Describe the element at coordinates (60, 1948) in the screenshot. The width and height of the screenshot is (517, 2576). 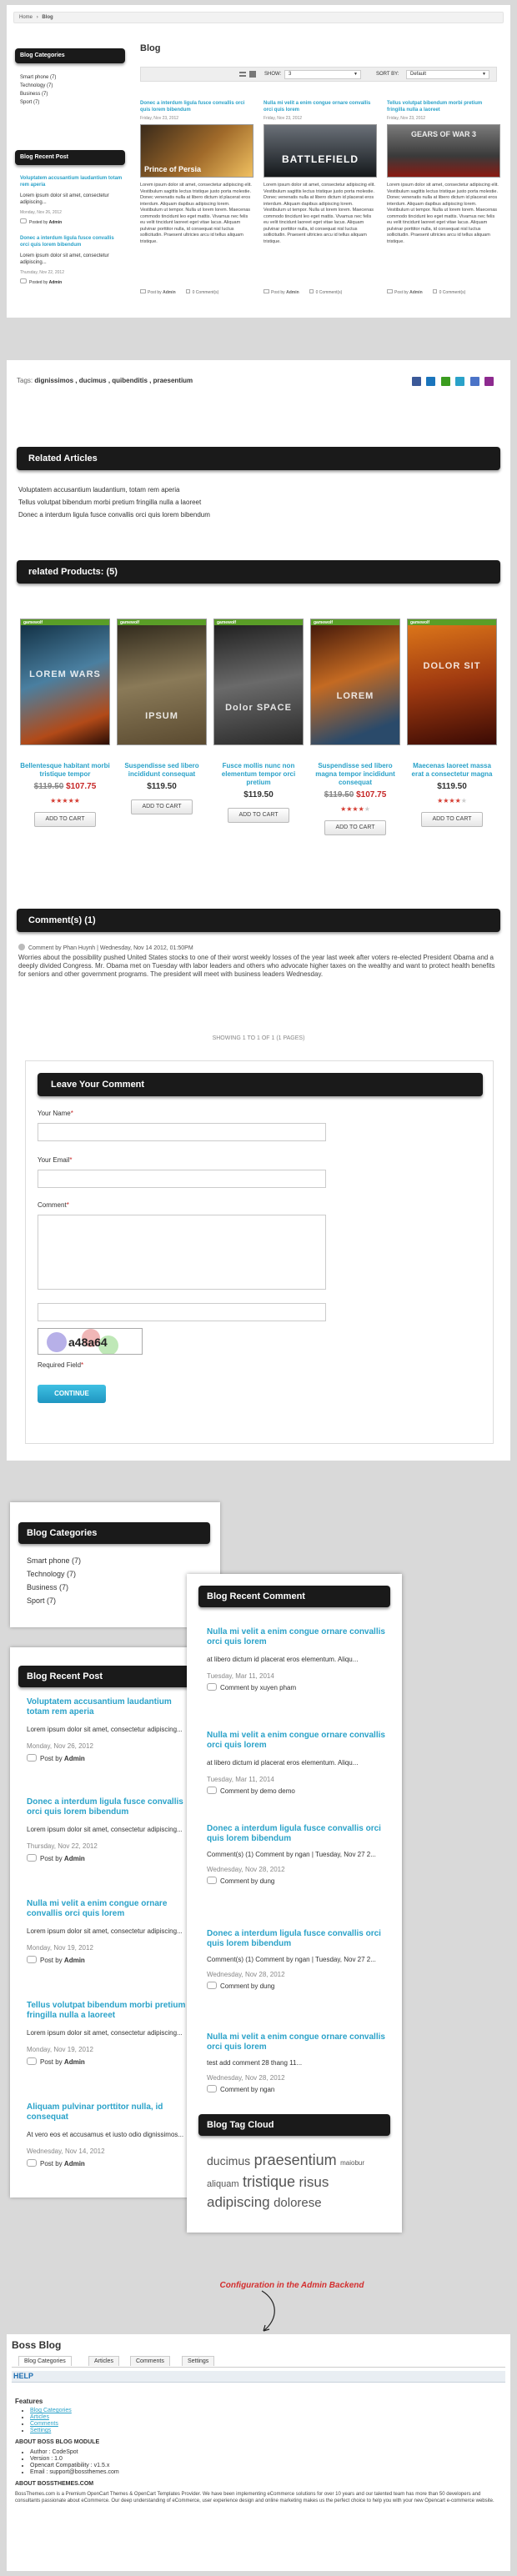
I see `recent-post-date: Monday, Nov 19, 2012` at that location.